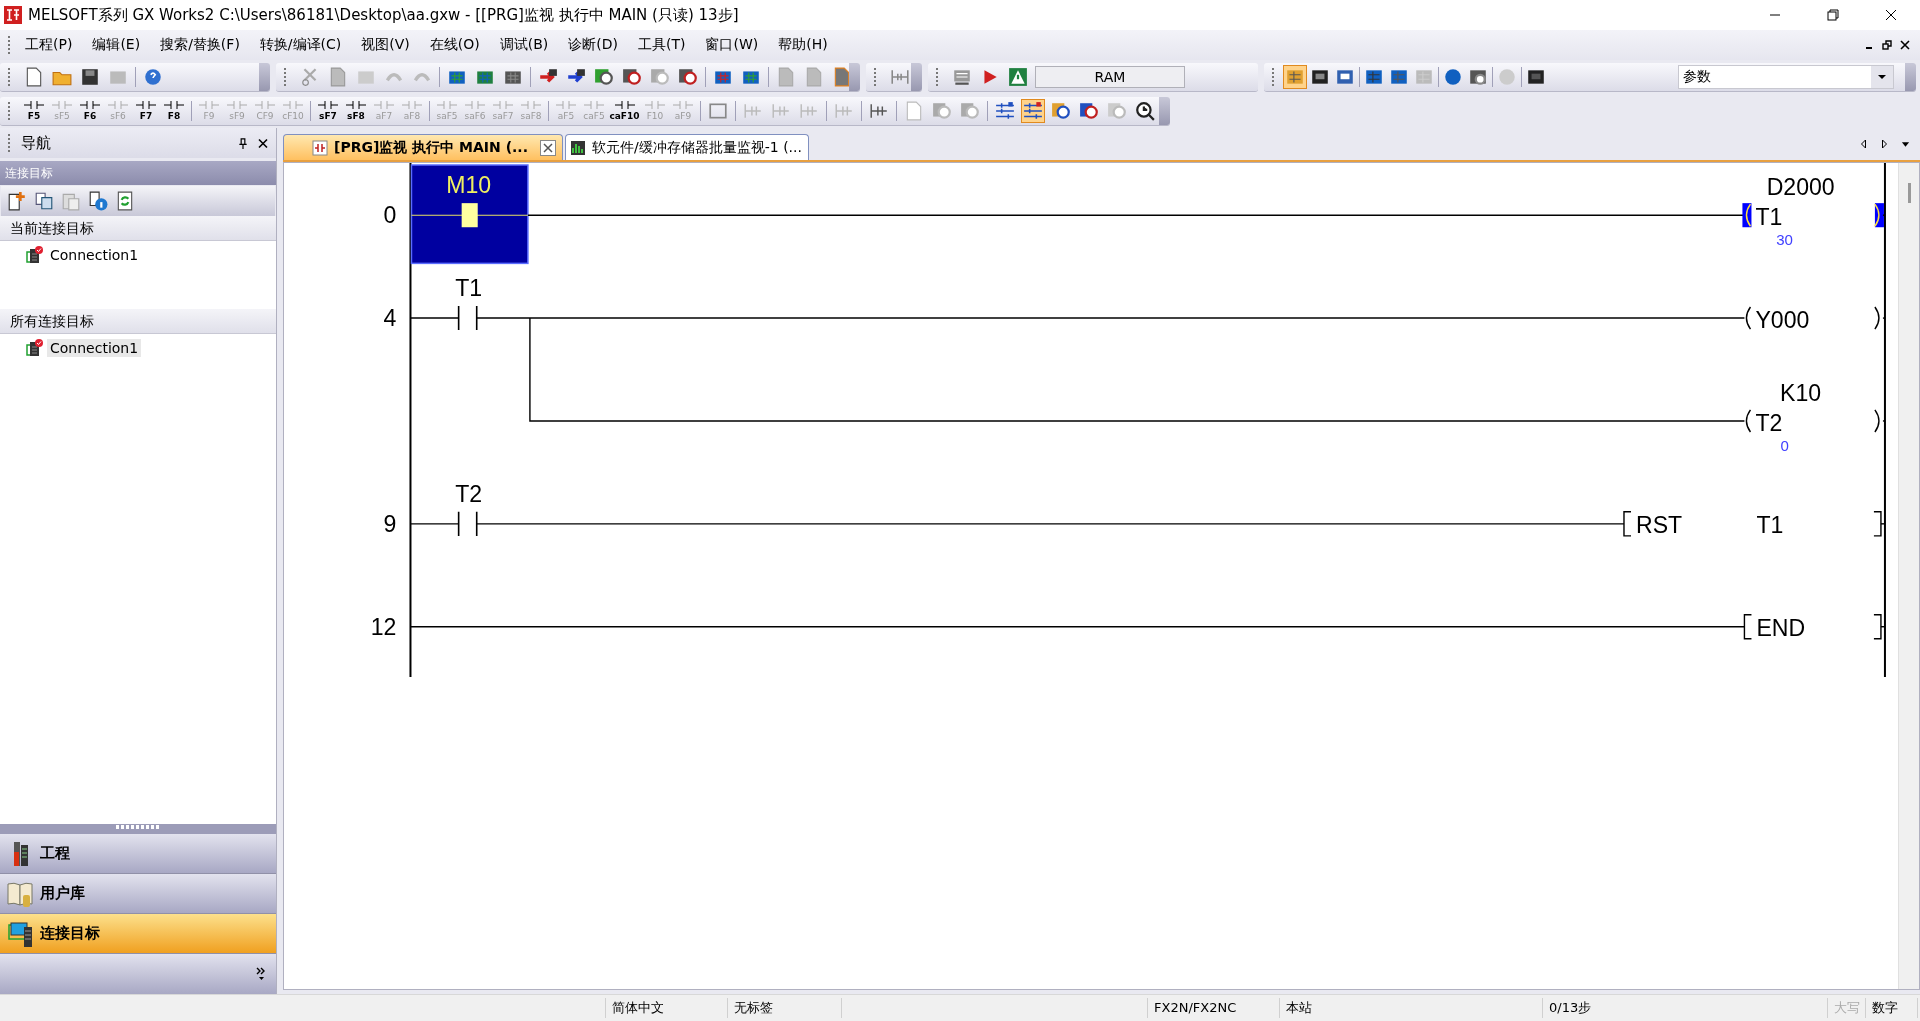 This screenshot has width=1920, height=1021. I want to click on menu-item: 转换/编译(C), so click(300, 45).